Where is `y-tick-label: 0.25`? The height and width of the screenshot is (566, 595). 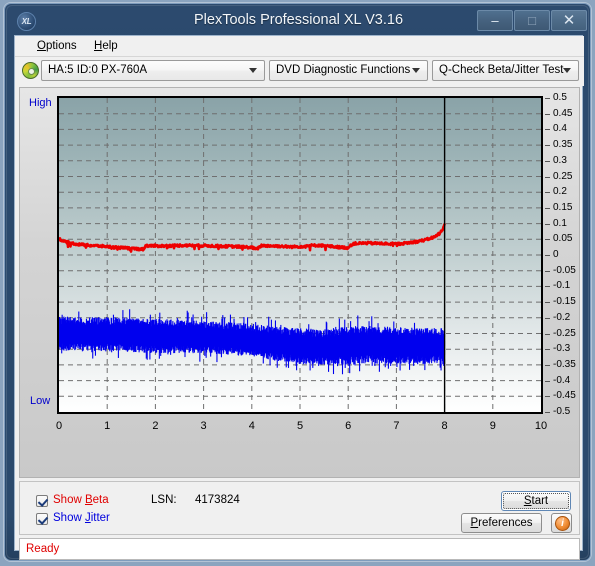
y-tick-label: 0.25 is located at coordinates (563, 176).